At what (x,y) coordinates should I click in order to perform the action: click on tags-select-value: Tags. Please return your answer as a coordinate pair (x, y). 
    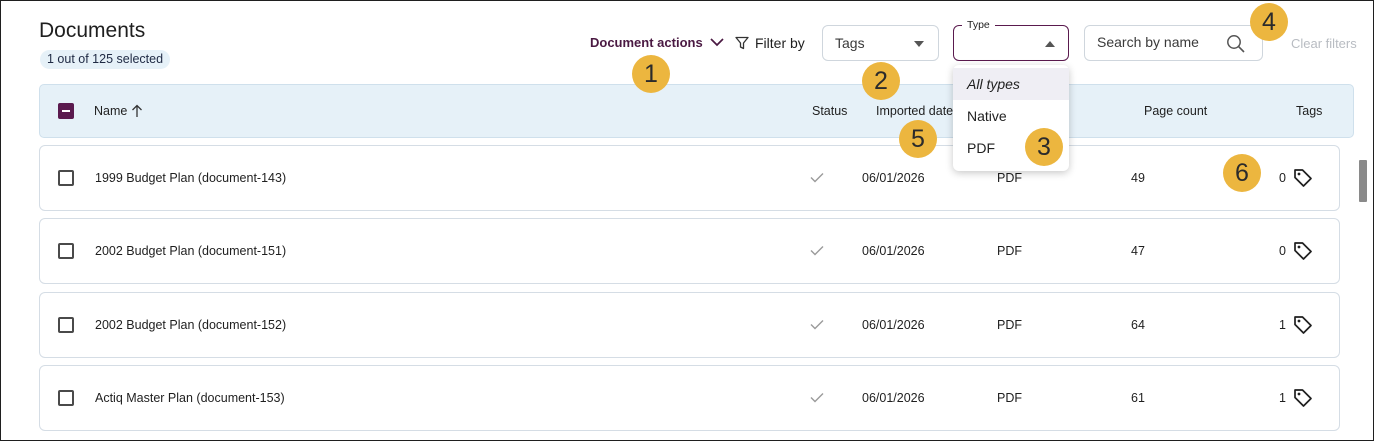
    Looking at the image, I should click on (850, 43).